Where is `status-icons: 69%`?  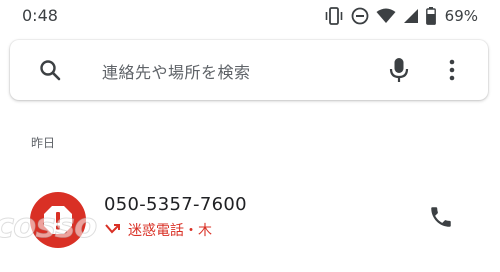
status-icons: 69% is located at coordinates (401, 16).